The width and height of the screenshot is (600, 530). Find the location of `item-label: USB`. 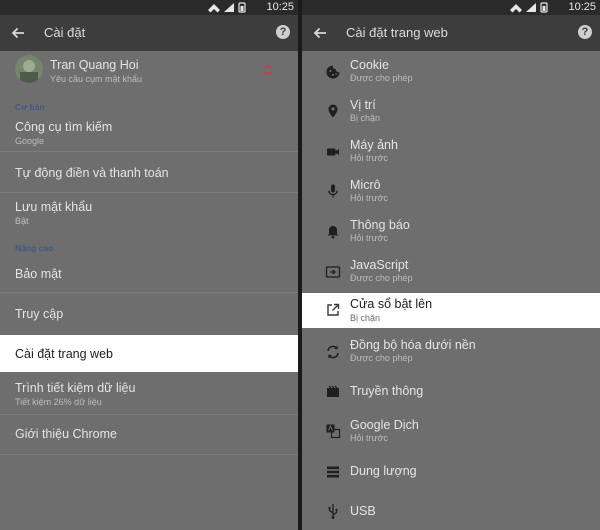

item-label: USB is located at coordinates (363, 511).